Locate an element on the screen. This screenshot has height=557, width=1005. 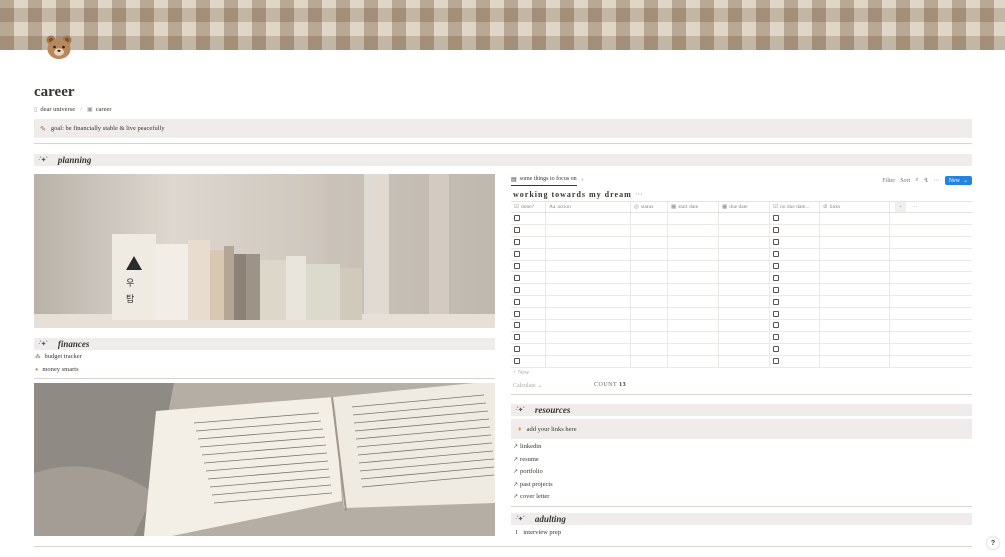
search-icon: ⌕ is located at coordinates (916, 180).